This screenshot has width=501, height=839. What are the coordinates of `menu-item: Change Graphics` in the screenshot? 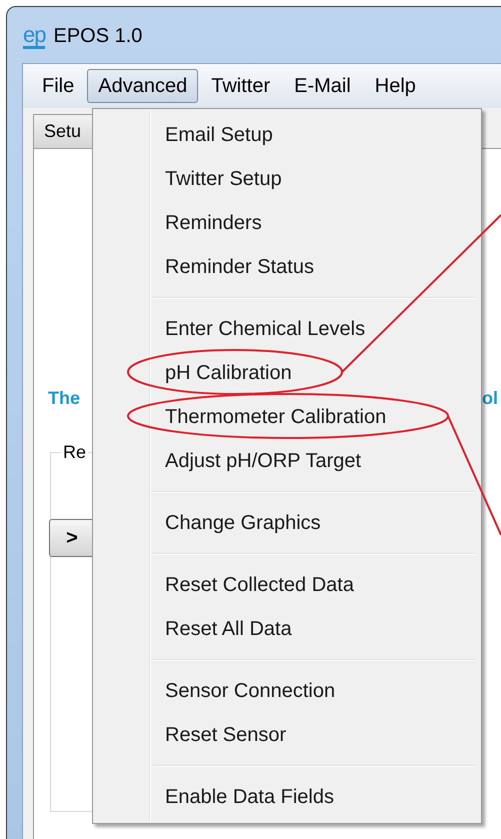 It's located at (287, 523).